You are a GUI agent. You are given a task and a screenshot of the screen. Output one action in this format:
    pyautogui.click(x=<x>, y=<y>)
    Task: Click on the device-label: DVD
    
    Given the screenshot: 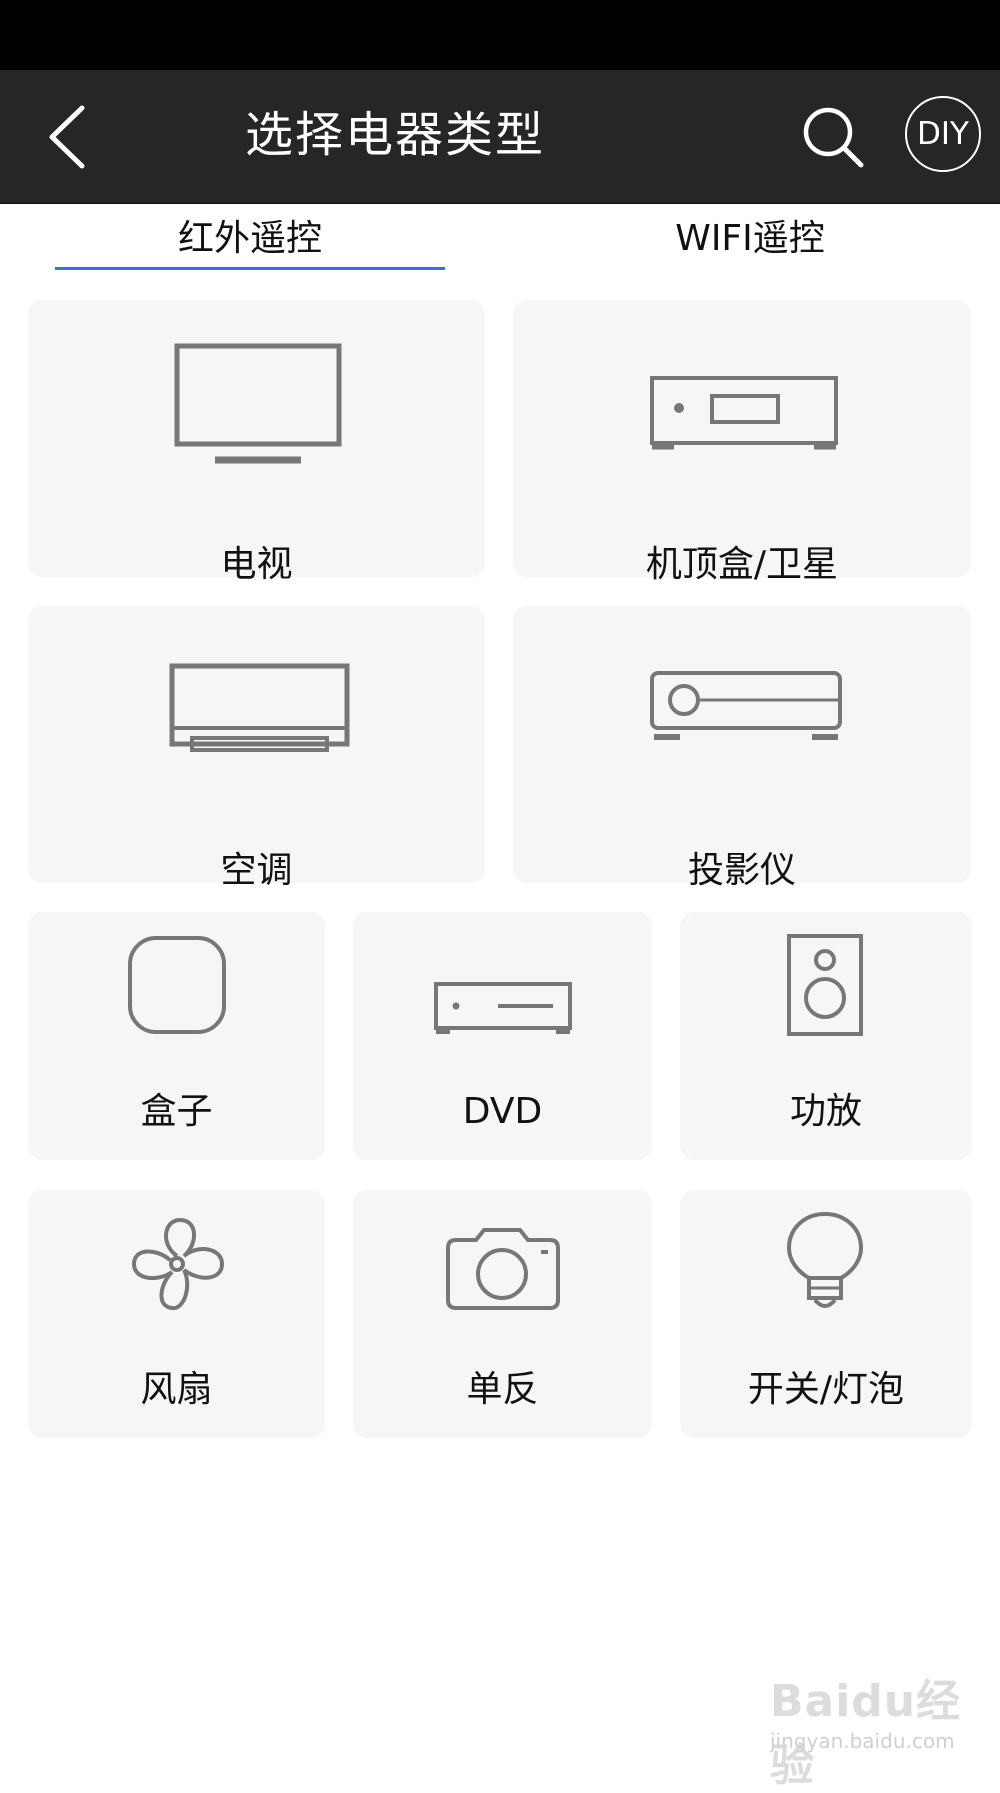 What is the action you would take?
    pyautogui.click(x=502, y=1111)
    